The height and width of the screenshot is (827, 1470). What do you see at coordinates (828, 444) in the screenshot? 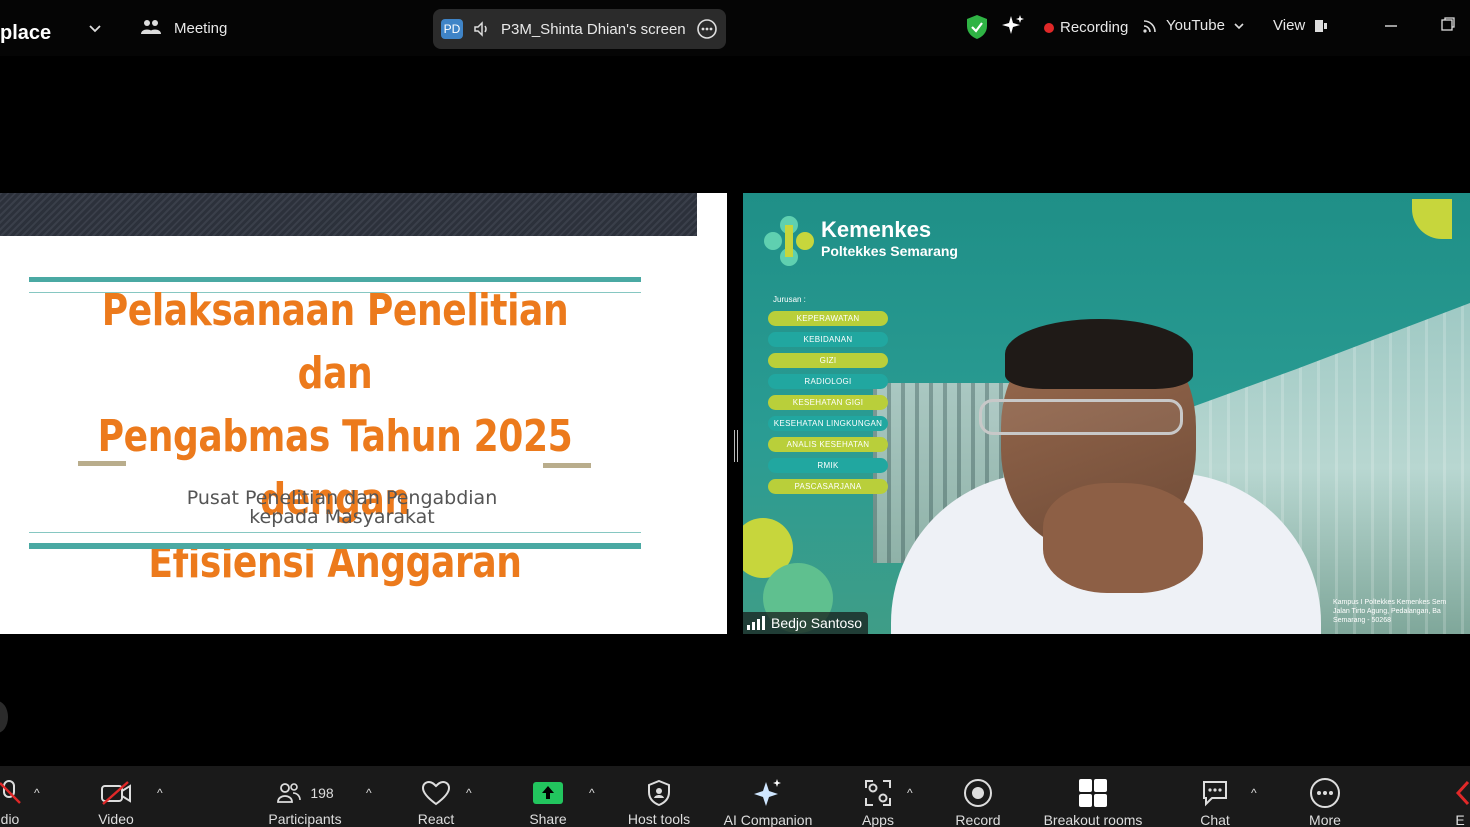
I see `department-item: ANALIS KESEHATAN` at bounding box center [828, 444].